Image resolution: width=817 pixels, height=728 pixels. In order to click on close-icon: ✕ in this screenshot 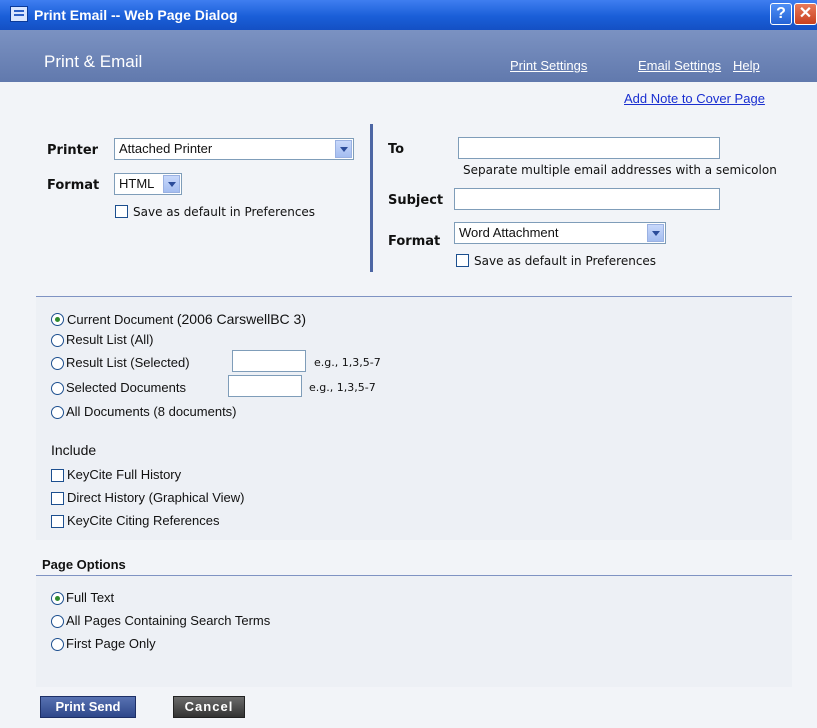, I will do `click(805, 14)`.